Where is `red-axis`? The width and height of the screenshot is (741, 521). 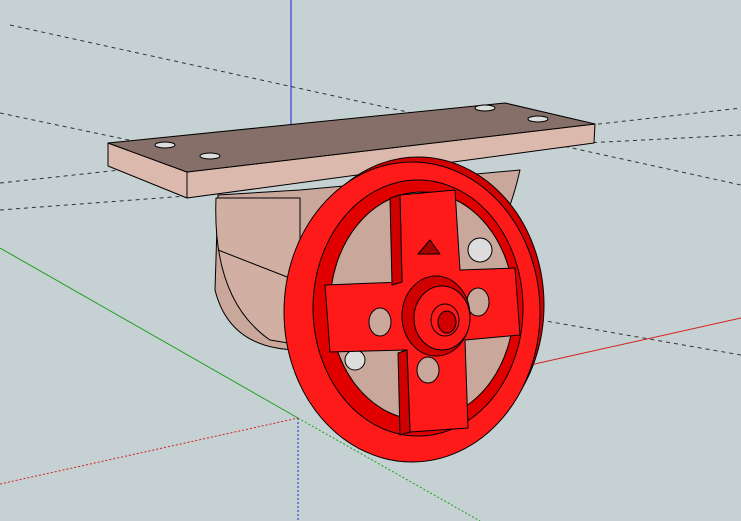
red-axis is located at coordinates (635, 341).